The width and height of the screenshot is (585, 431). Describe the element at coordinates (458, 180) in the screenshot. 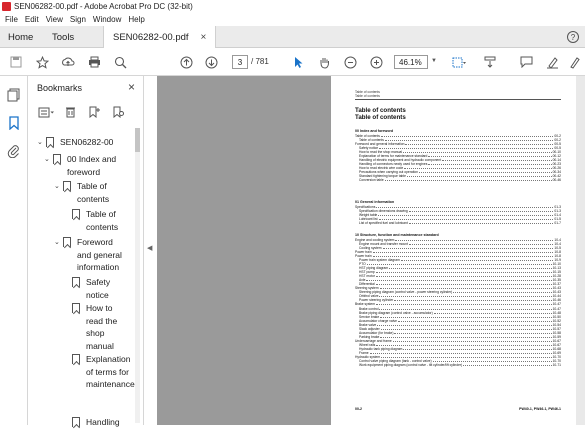

I see `toc-row: Conversion table 00-46` at that location.